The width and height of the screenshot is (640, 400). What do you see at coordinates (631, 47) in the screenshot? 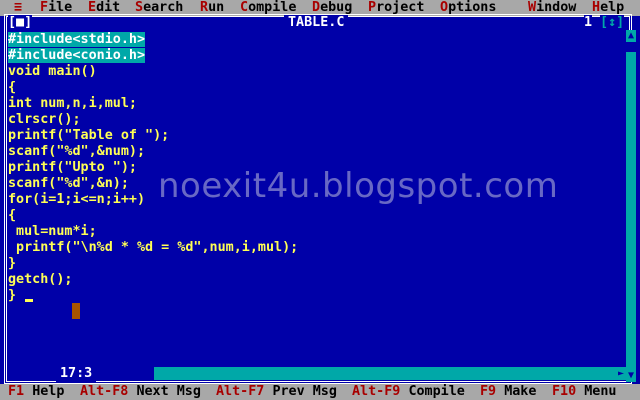
I see `vertical-scroll-thumb` at bounding box center [631, 47].